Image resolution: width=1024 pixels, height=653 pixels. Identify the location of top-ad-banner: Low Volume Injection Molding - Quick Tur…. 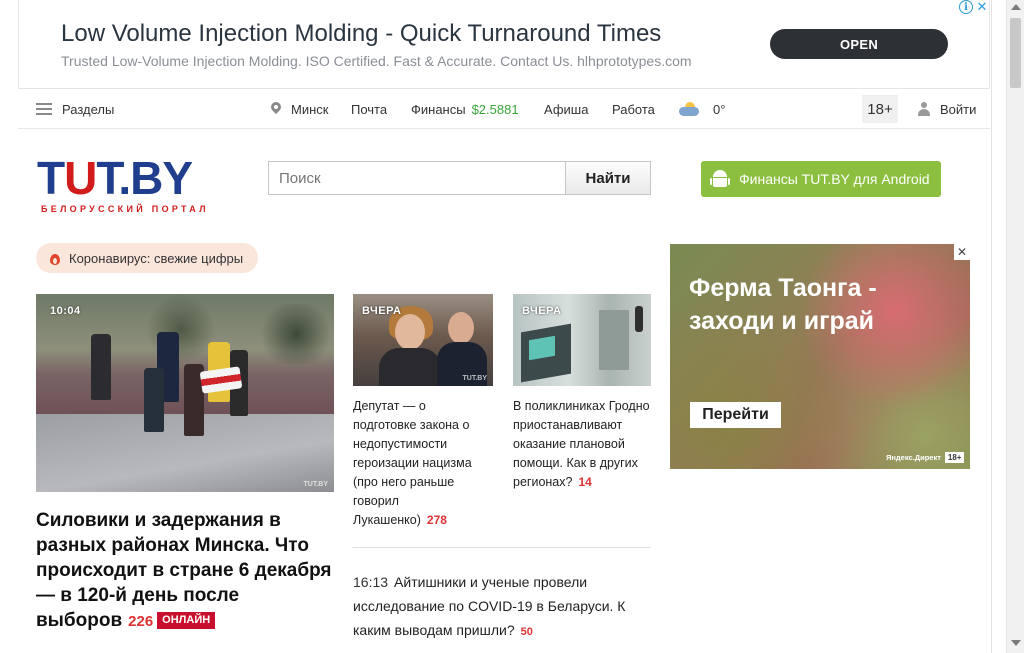
(504, 44).